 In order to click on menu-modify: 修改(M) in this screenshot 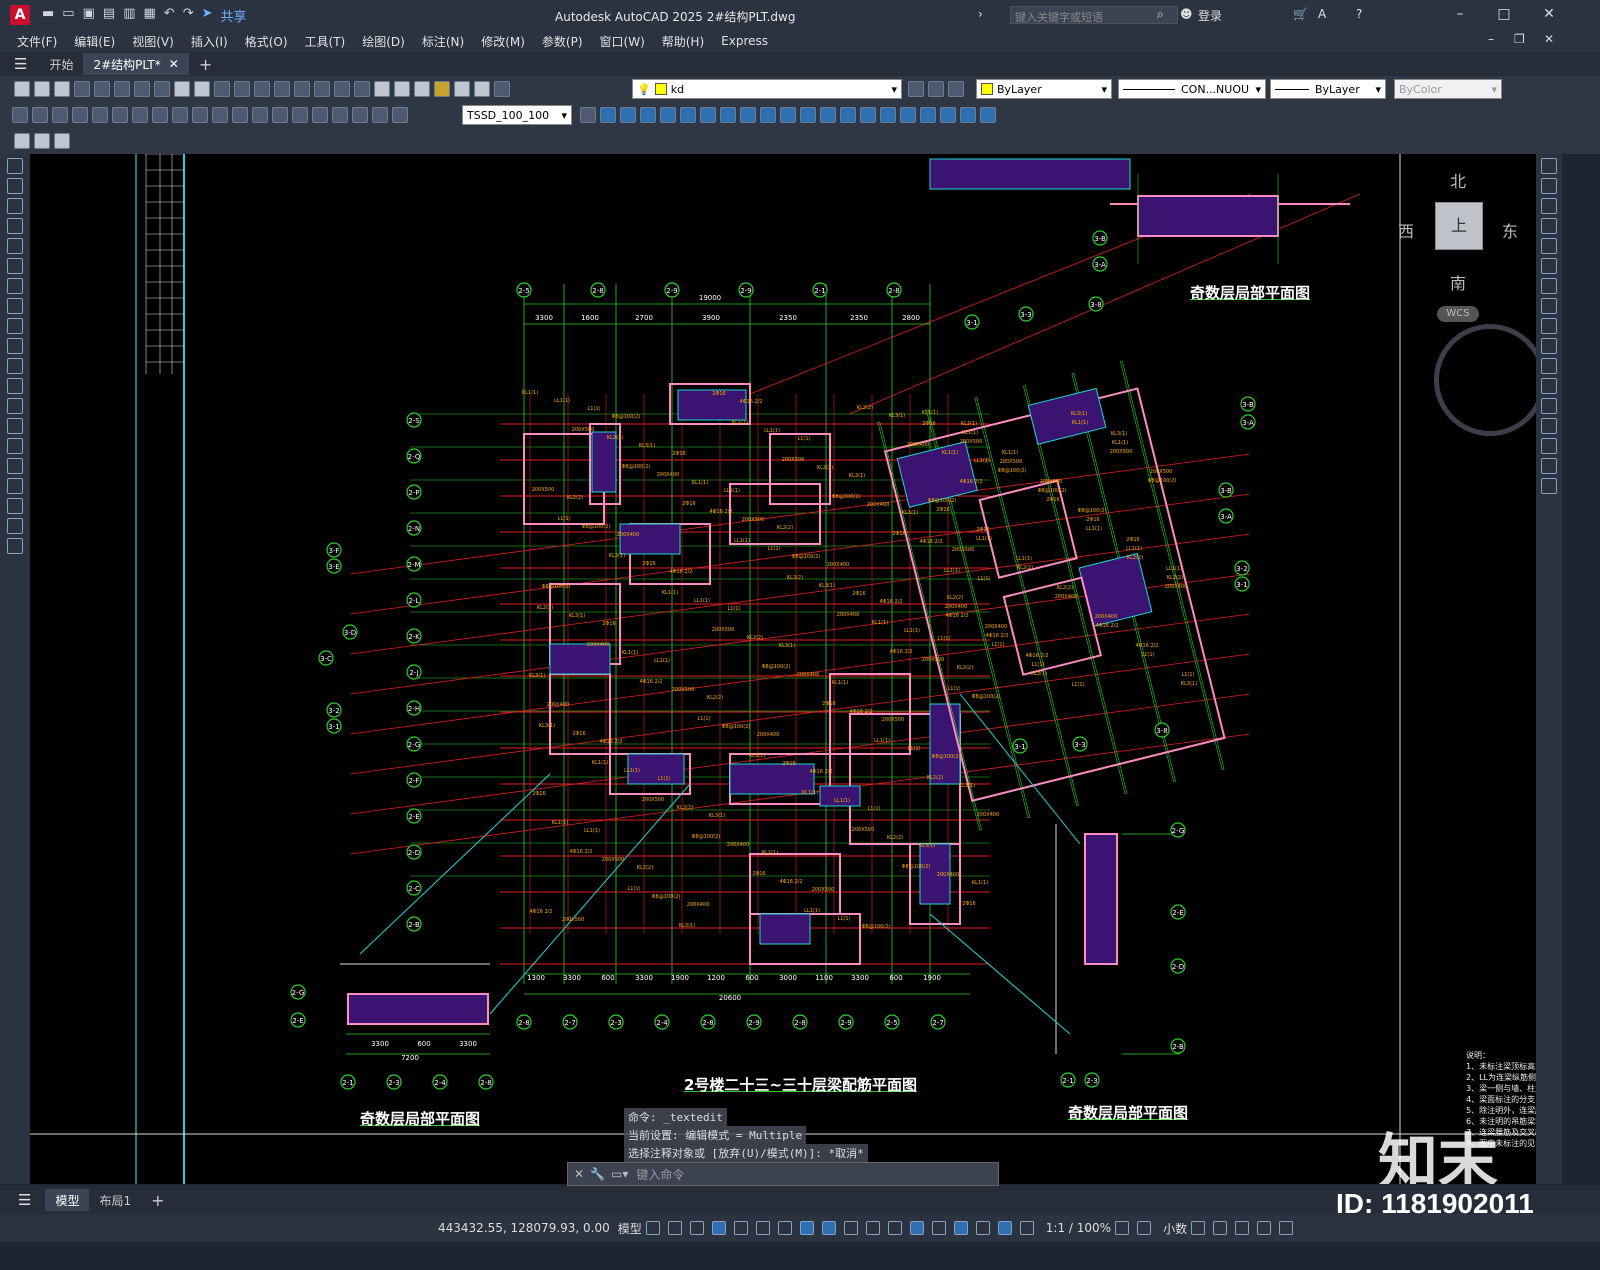, I will do `click(503, 41)`.